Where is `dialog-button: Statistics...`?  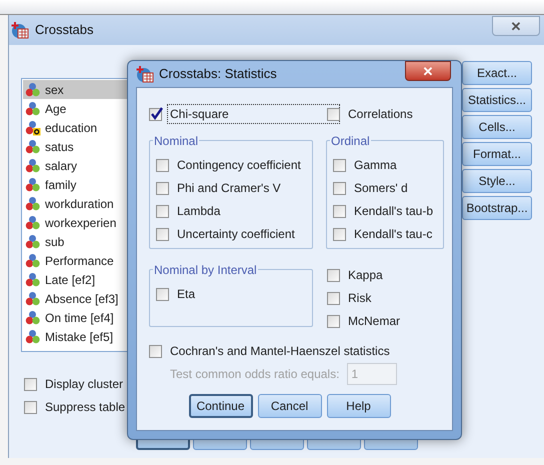 dialog-button: Statistics... is located at coordinates (497, 100).